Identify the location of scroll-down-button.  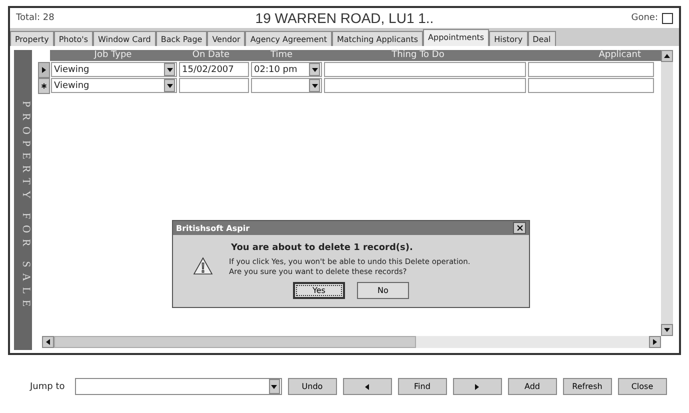
(667, 330).